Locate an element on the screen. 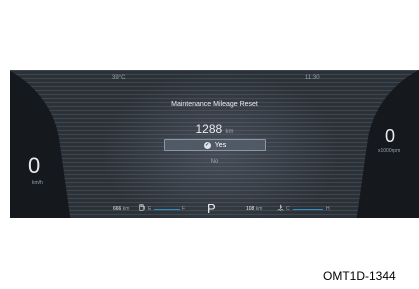  coolant-temperature-icon is located at coordinates (280, 207).